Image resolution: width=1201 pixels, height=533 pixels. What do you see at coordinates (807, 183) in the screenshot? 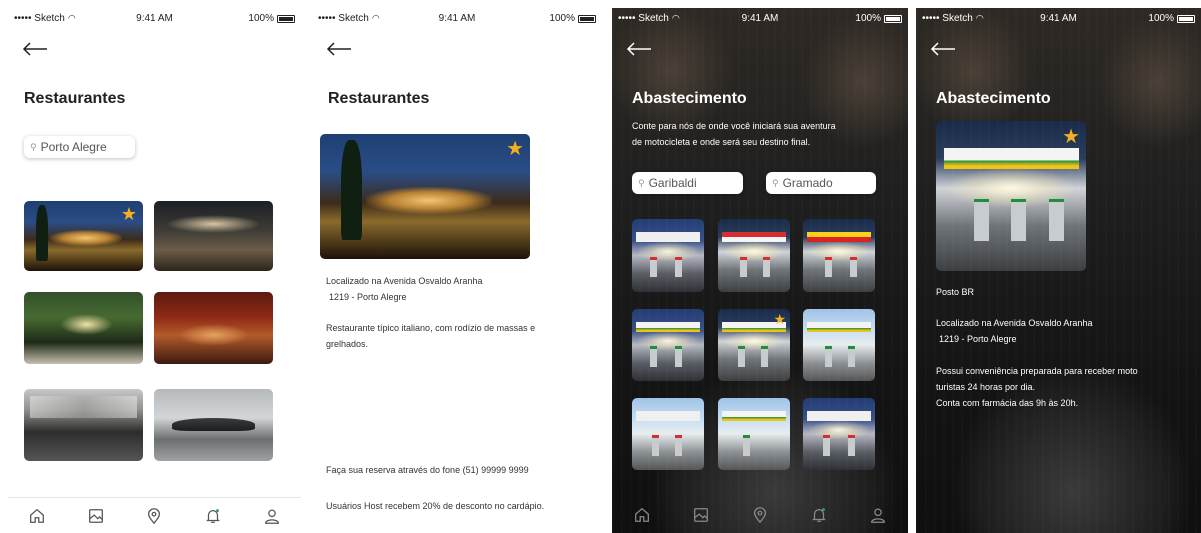
I see `destination-value: Gramado` at bounding box center [807, 183].